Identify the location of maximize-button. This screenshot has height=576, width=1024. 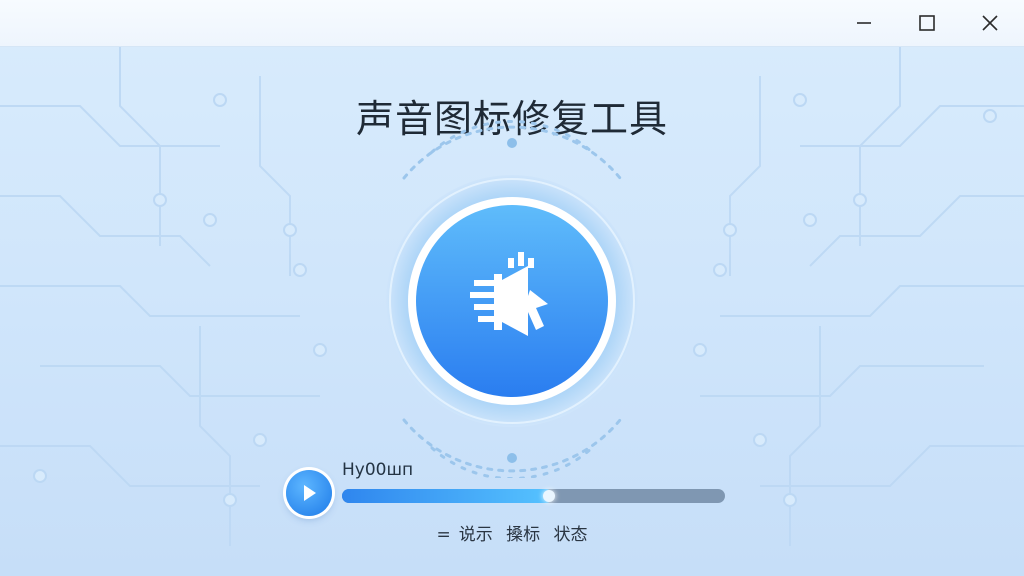
(927, 23).